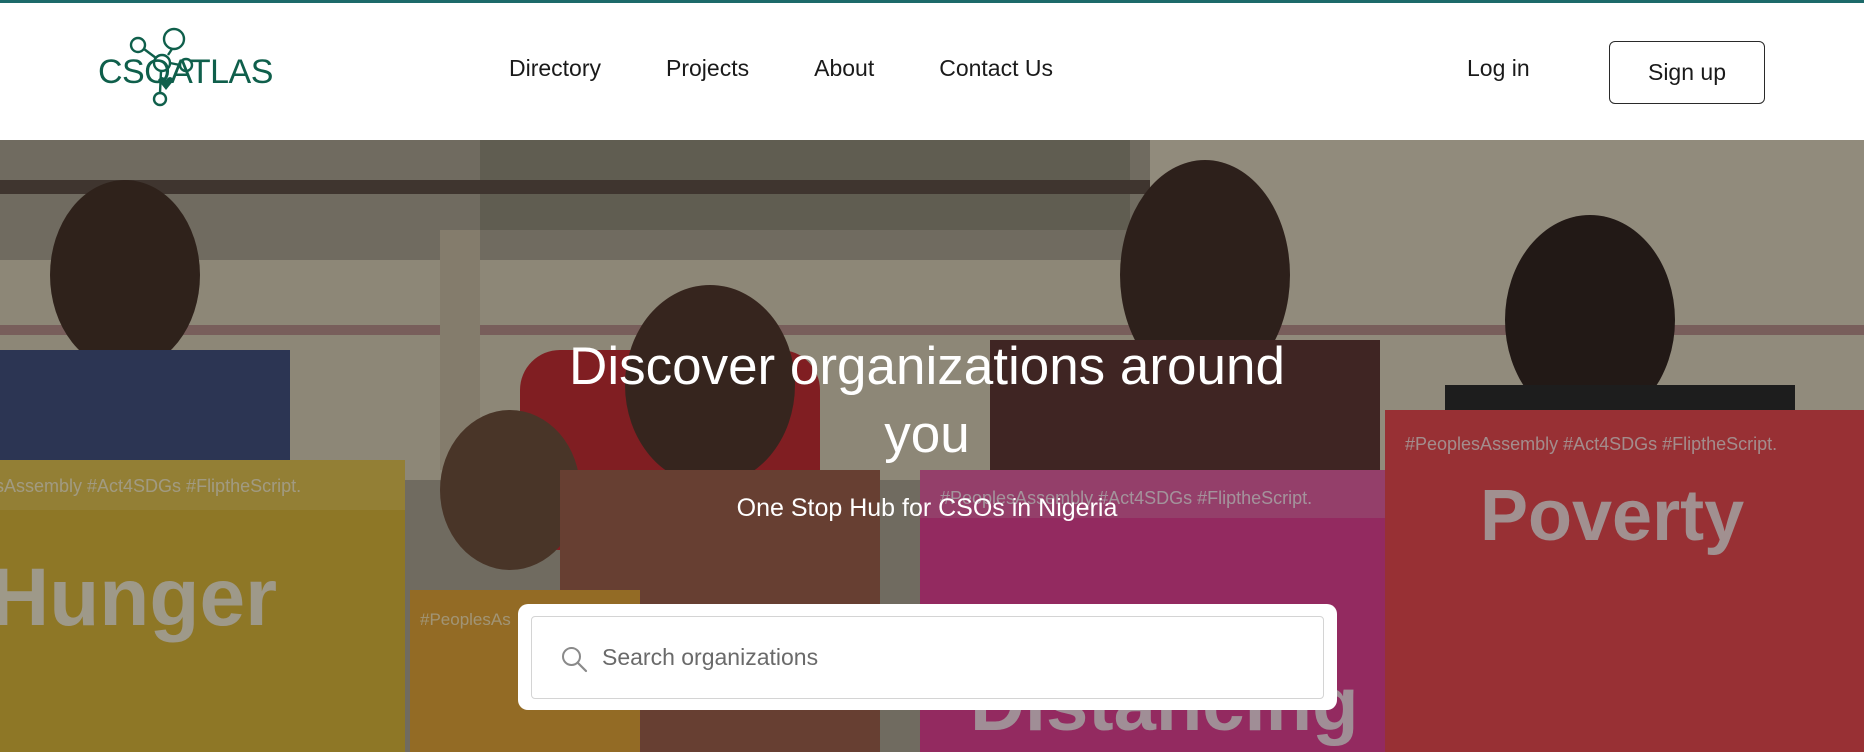 The height and width of the screenshot is (752, 1864). I want to click on logo-wordmark: CSOATLAS, so click(185, 72).